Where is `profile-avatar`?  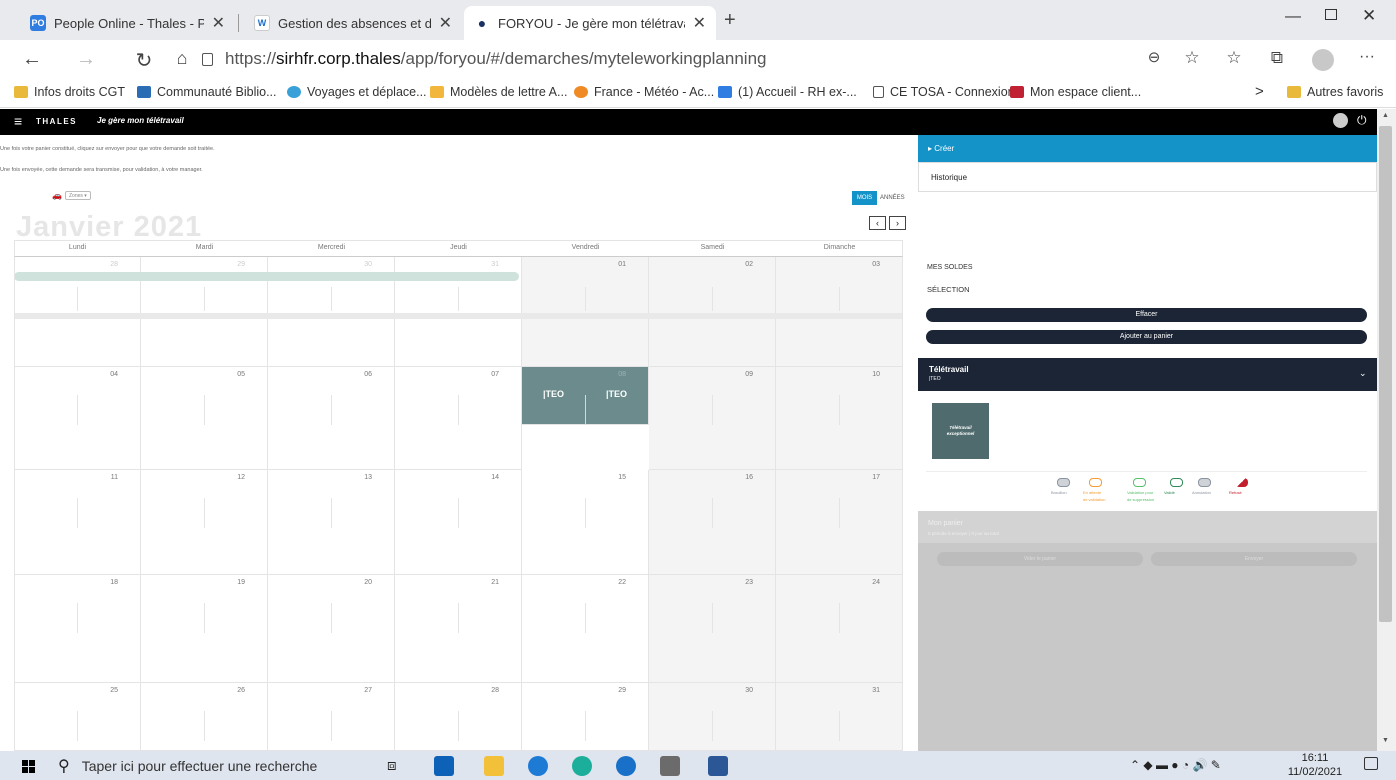 profile-avatar is located at coordinates (1323, 60).